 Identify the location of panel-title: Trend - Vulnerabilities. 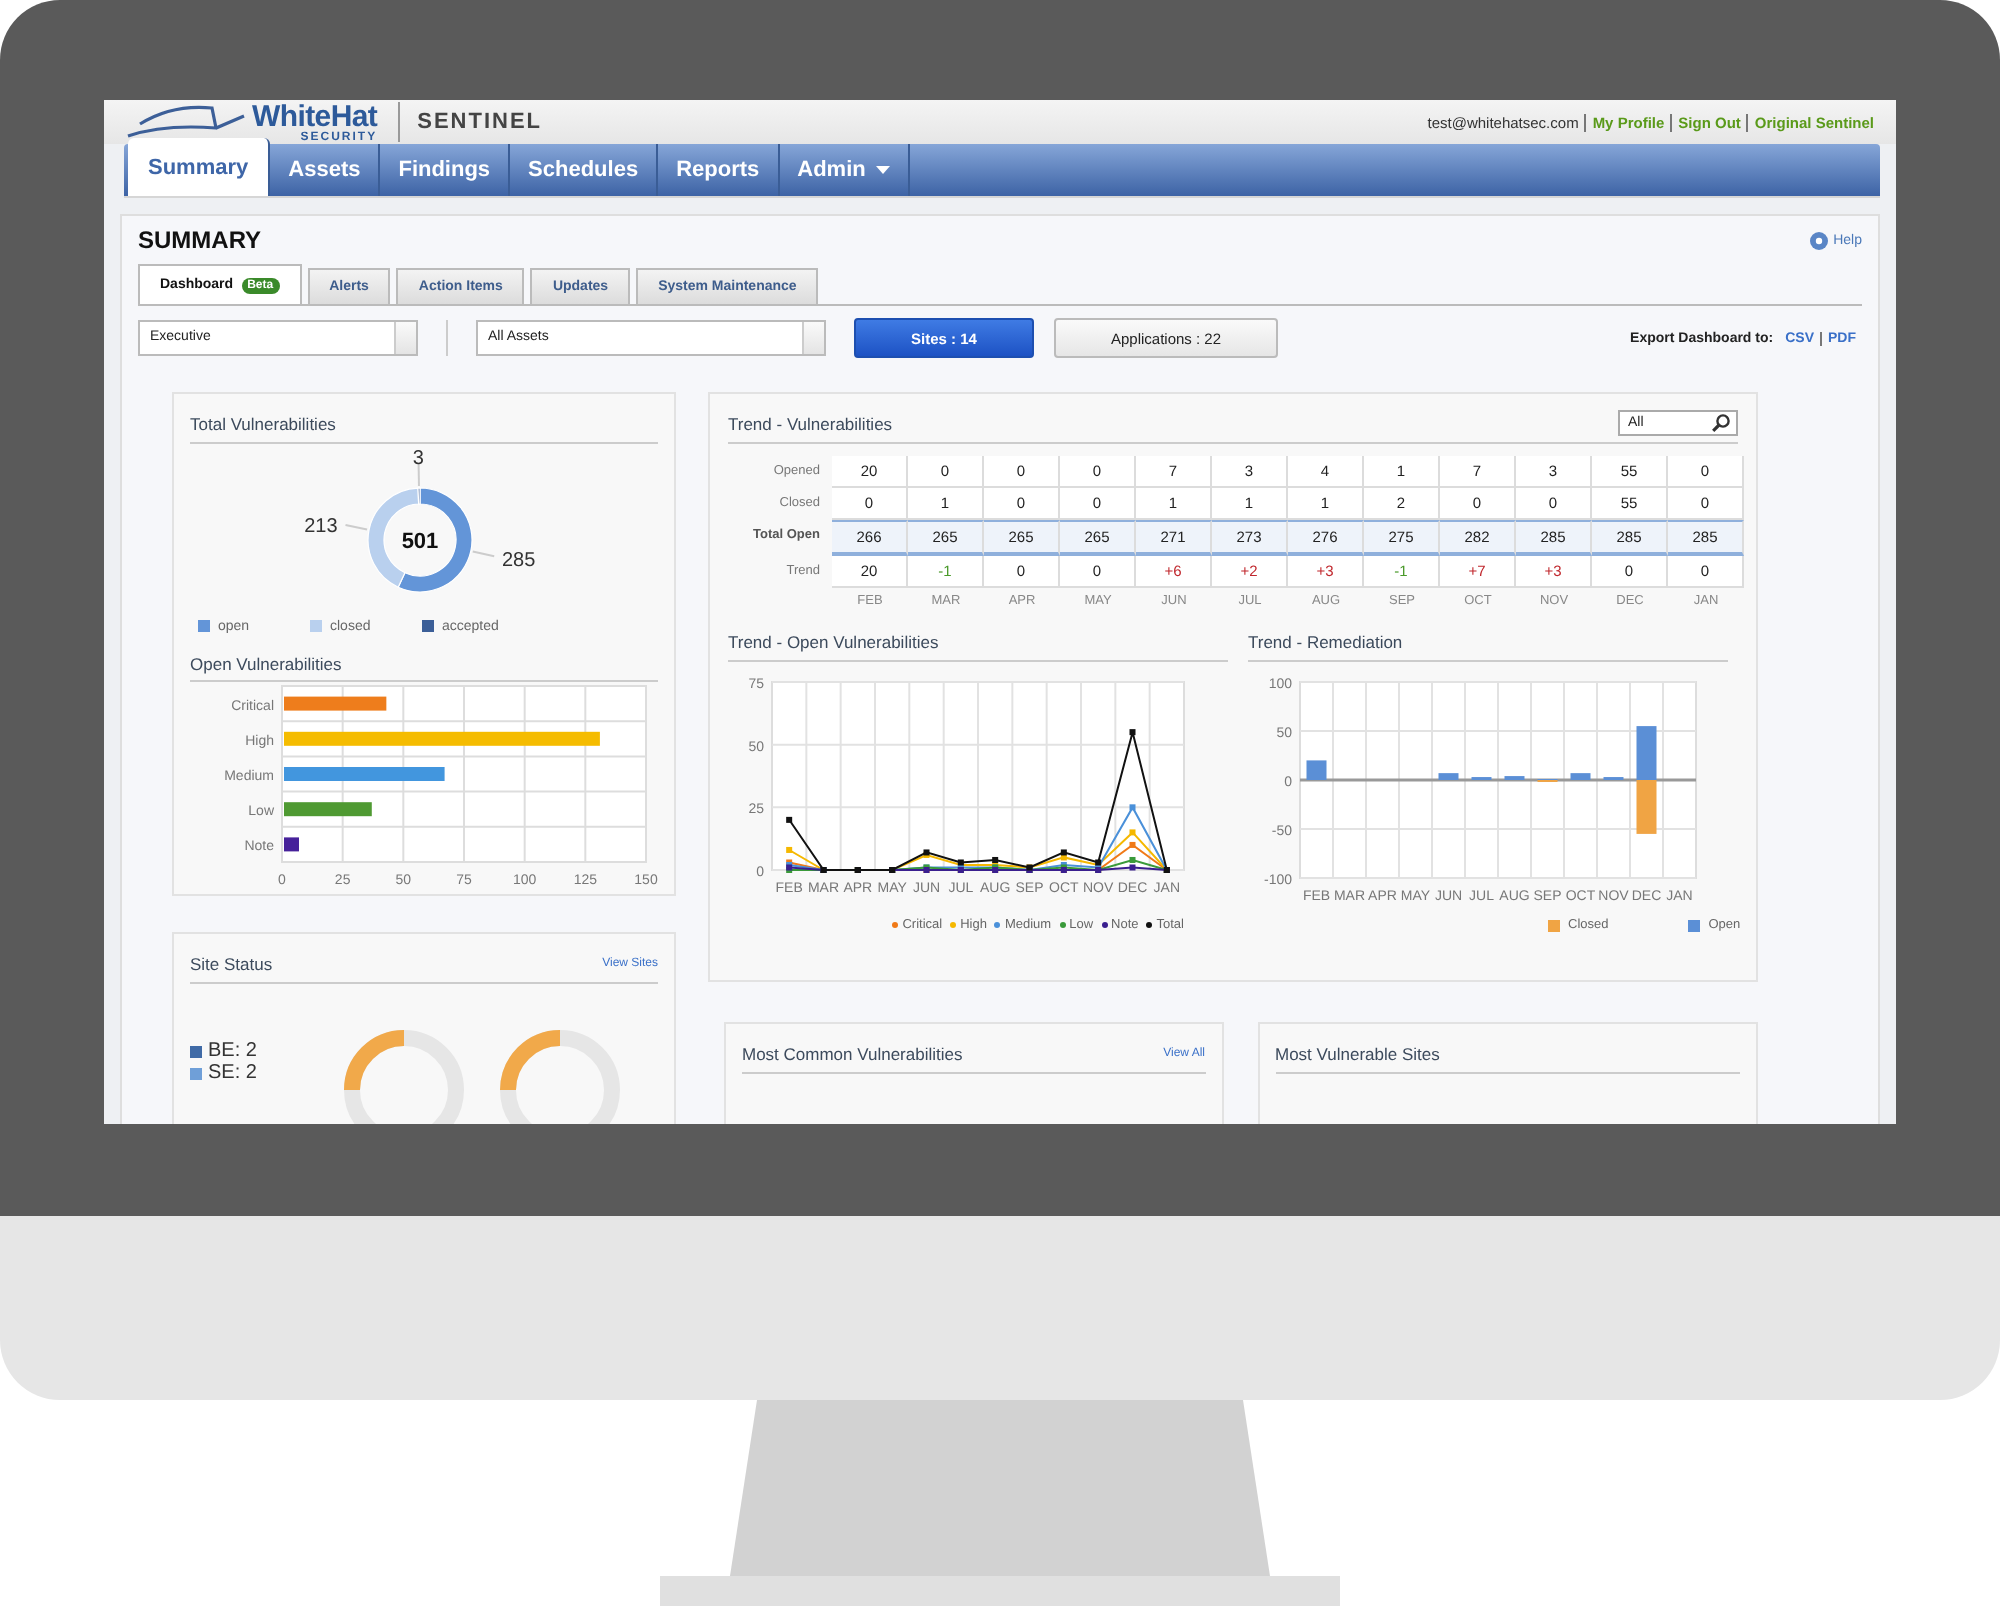
(810, 424).